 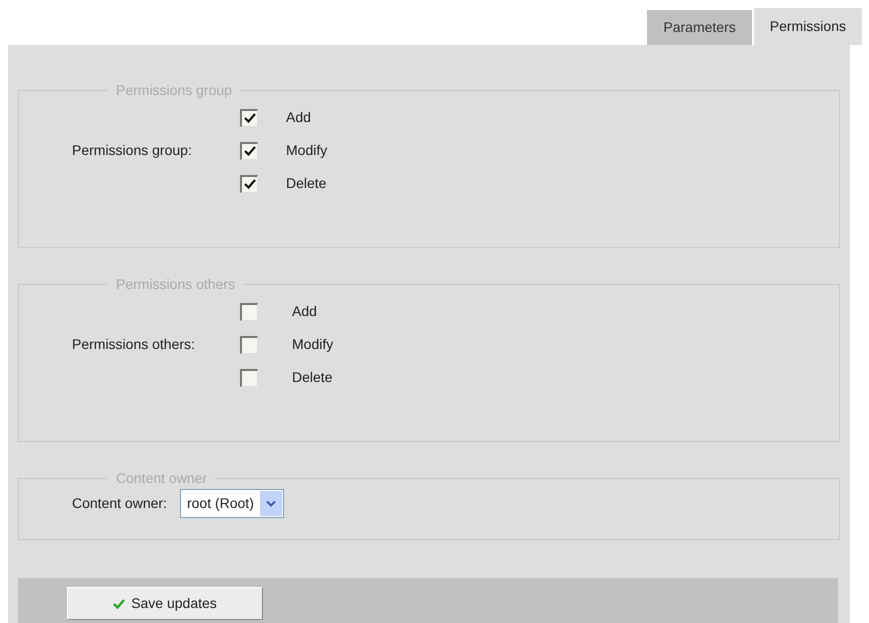 What do you see at coordinates (119, 503) in the screenshot?
I see `field-label: Content owner:` at bounding box center [119, 503].